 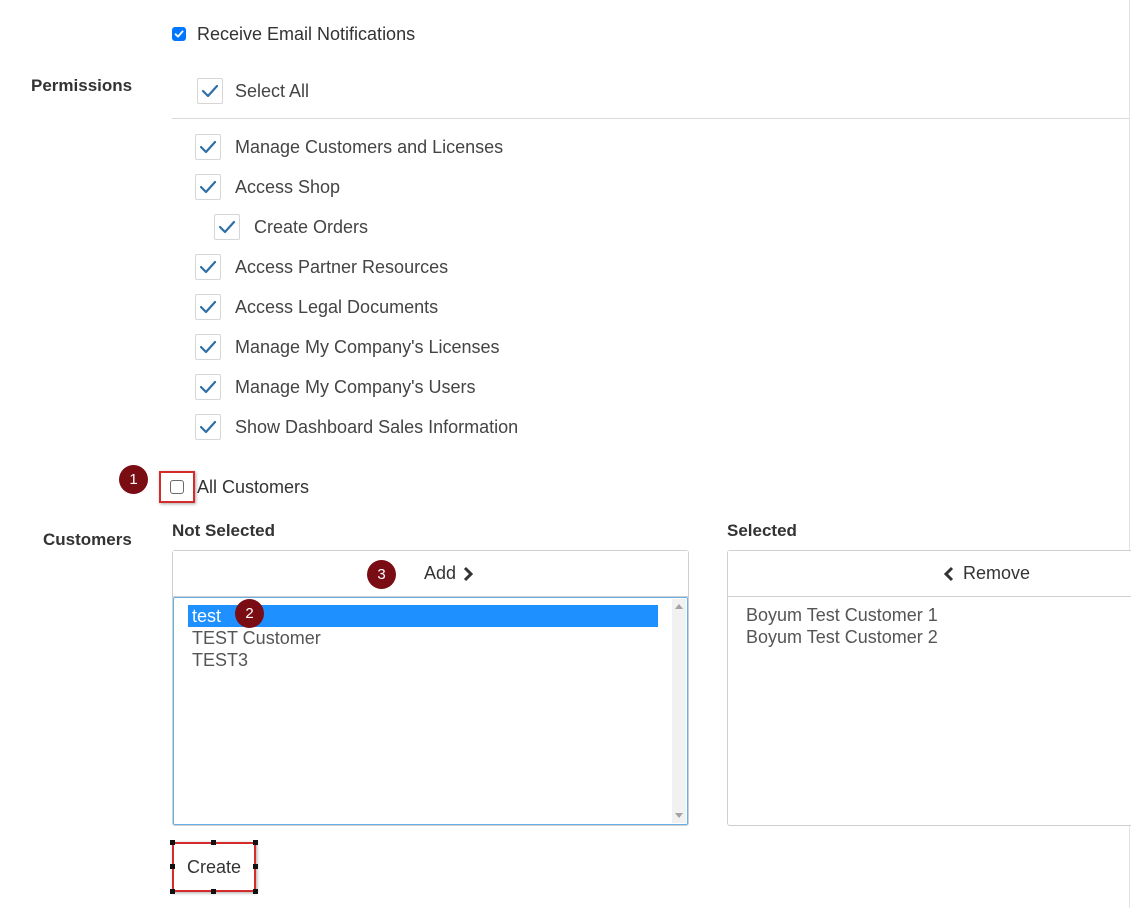 What do you see at coordinates (133, 479) in the screenshot?
I see `step-1-badge: 1` at bounding box center [133, 479].